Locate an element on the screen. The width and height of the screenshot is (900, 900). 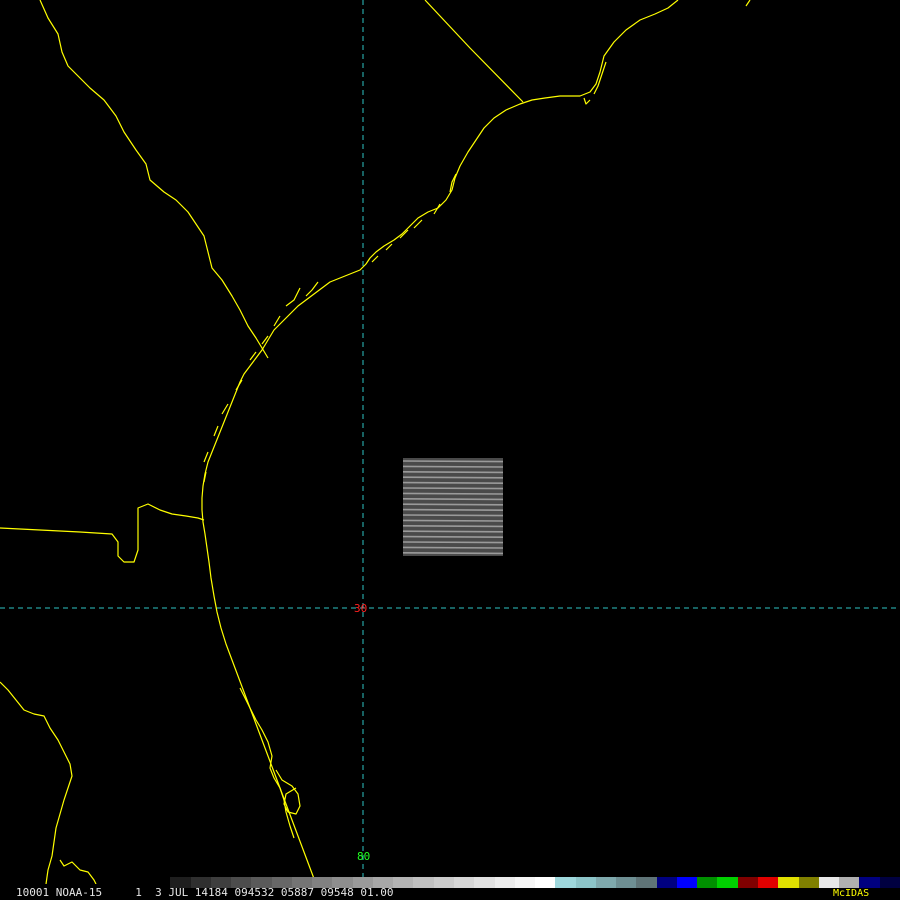
color-scale-bar is located at coordinates (525, 882).